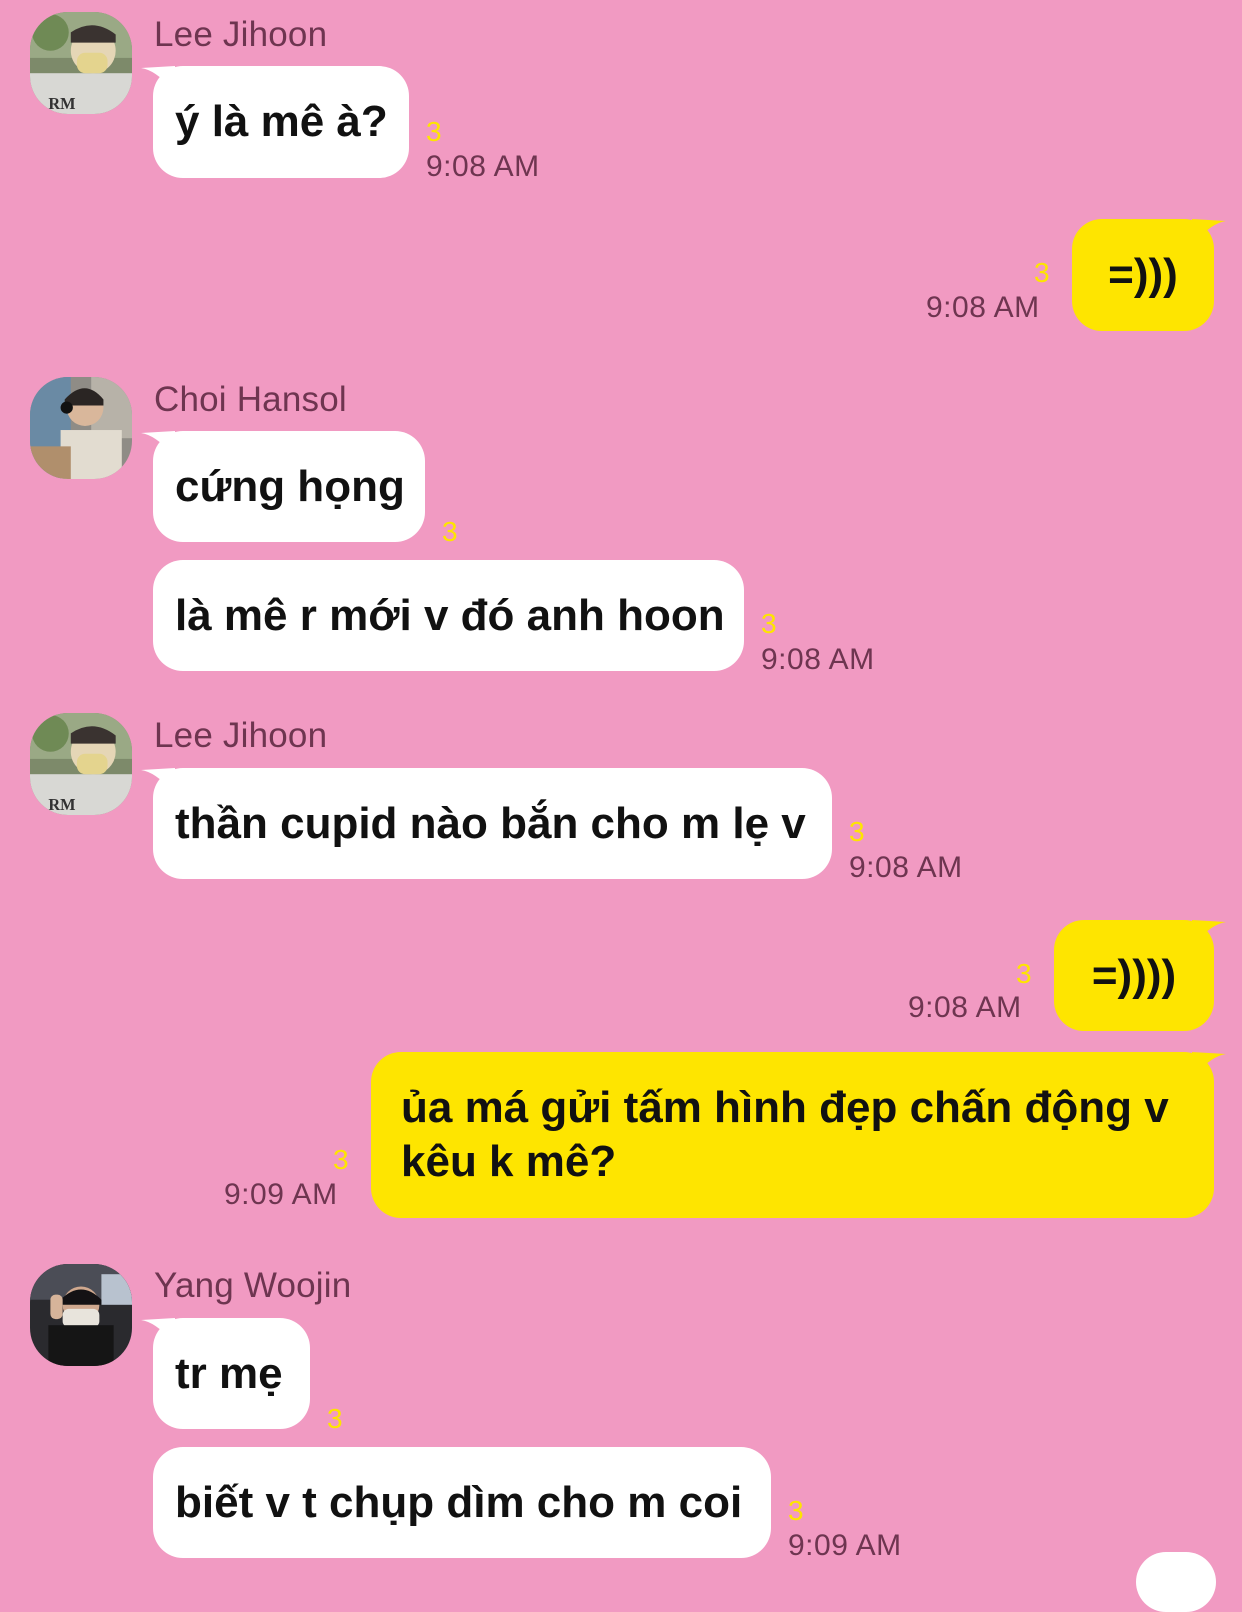 This screenshot has width=1242, height=1612. I want to click on message-bubble: =)))), so click(1140, 975).